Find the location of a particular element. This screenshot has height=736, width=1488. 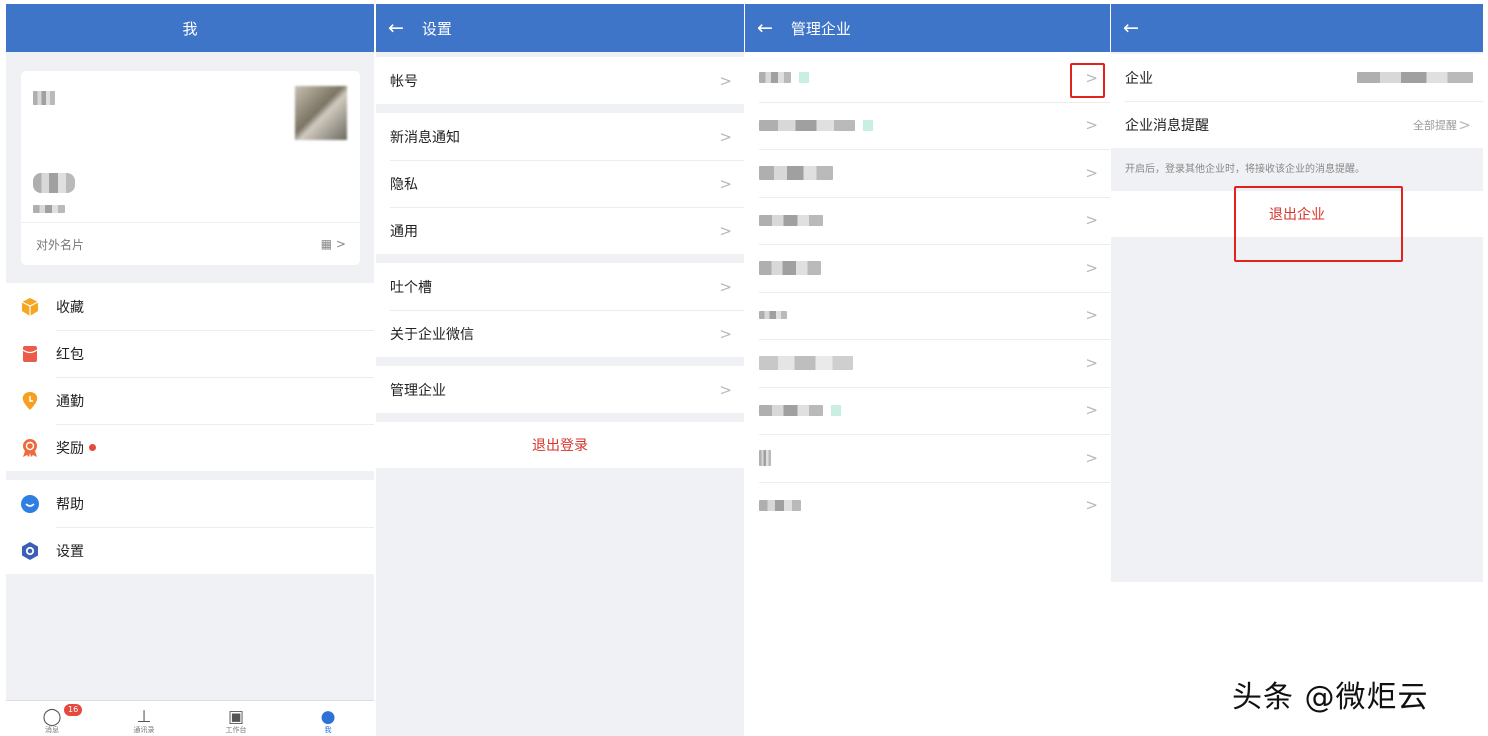

row-label: 企业消息提醒 is located at coordinates (1167, 125).